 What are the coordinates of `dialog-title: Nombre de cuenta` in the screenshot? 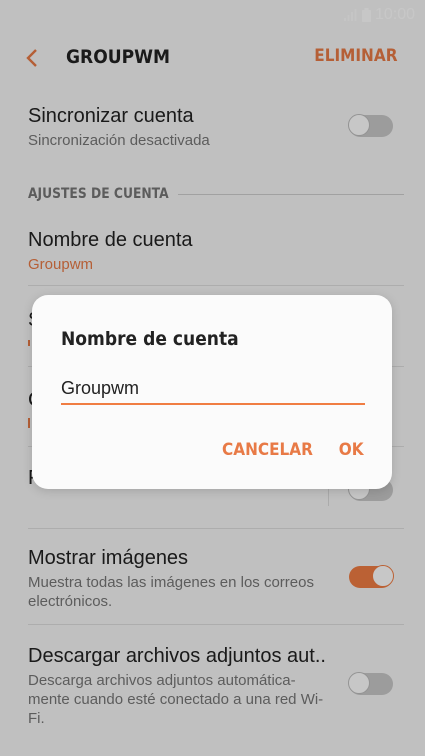 It's located at (150, 339).